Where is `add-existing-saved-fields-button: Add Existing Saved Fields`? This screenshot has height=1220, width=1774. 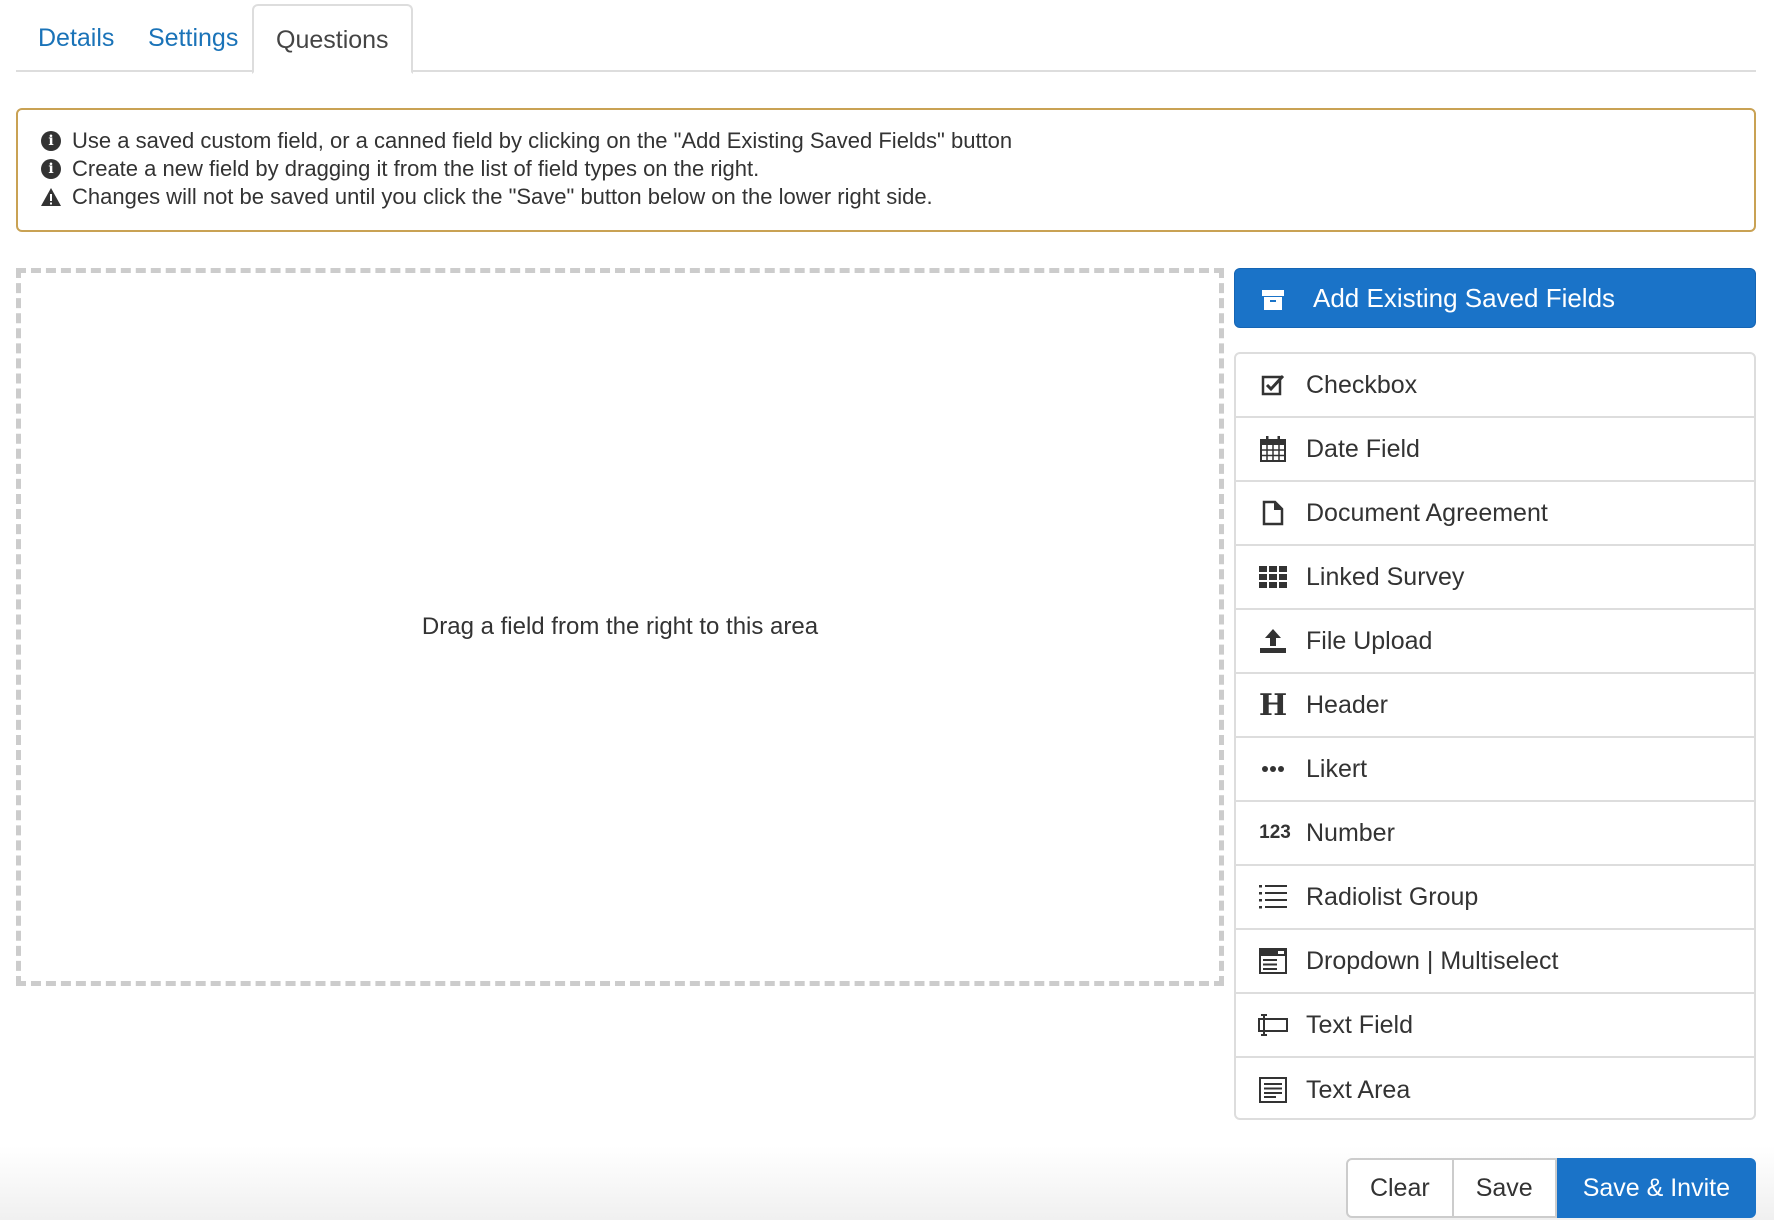 add-existing-saved-fields-button: Add Existing Saved Fields is located at coordinates (1495, 298).